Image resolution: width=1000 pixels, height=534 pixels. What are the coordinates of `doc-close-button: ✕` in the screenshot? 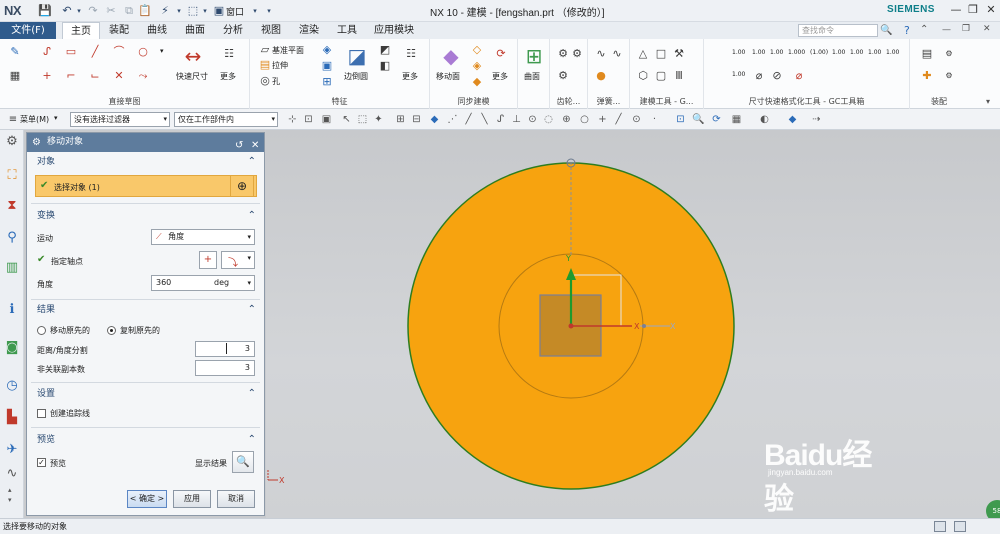 It's located at (987, 29).